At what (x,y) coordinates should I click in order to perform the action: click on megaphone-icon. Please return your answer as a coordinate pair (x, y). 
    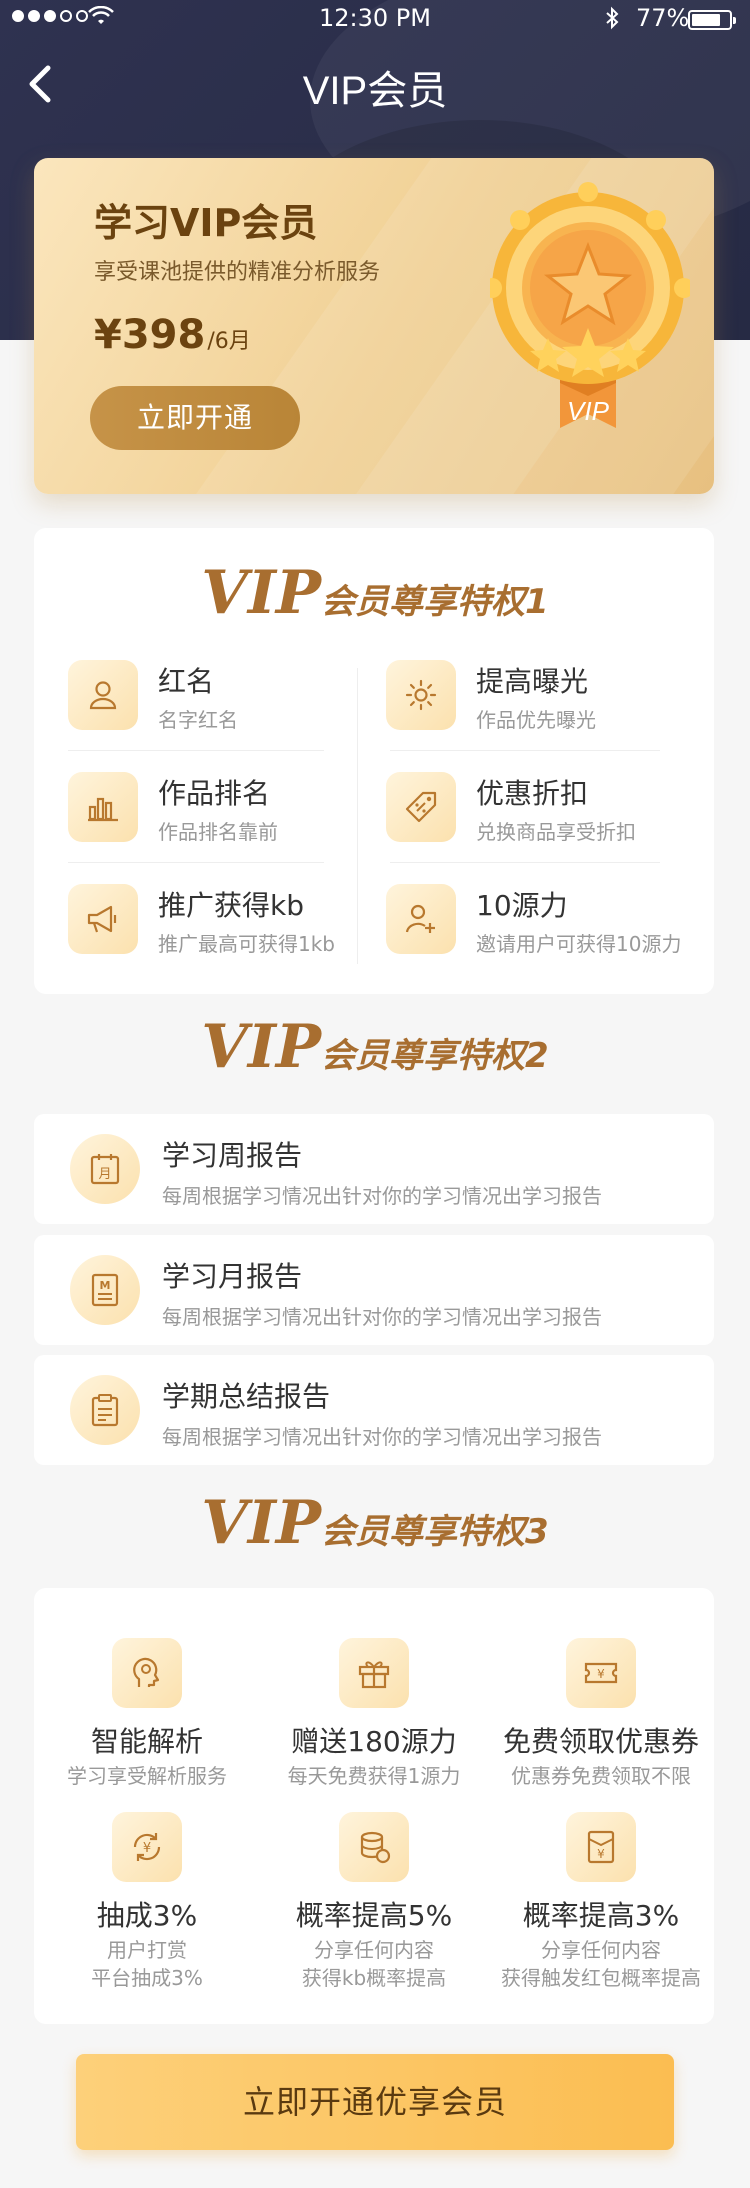
    Looking at the image, I should click on (102, 919).